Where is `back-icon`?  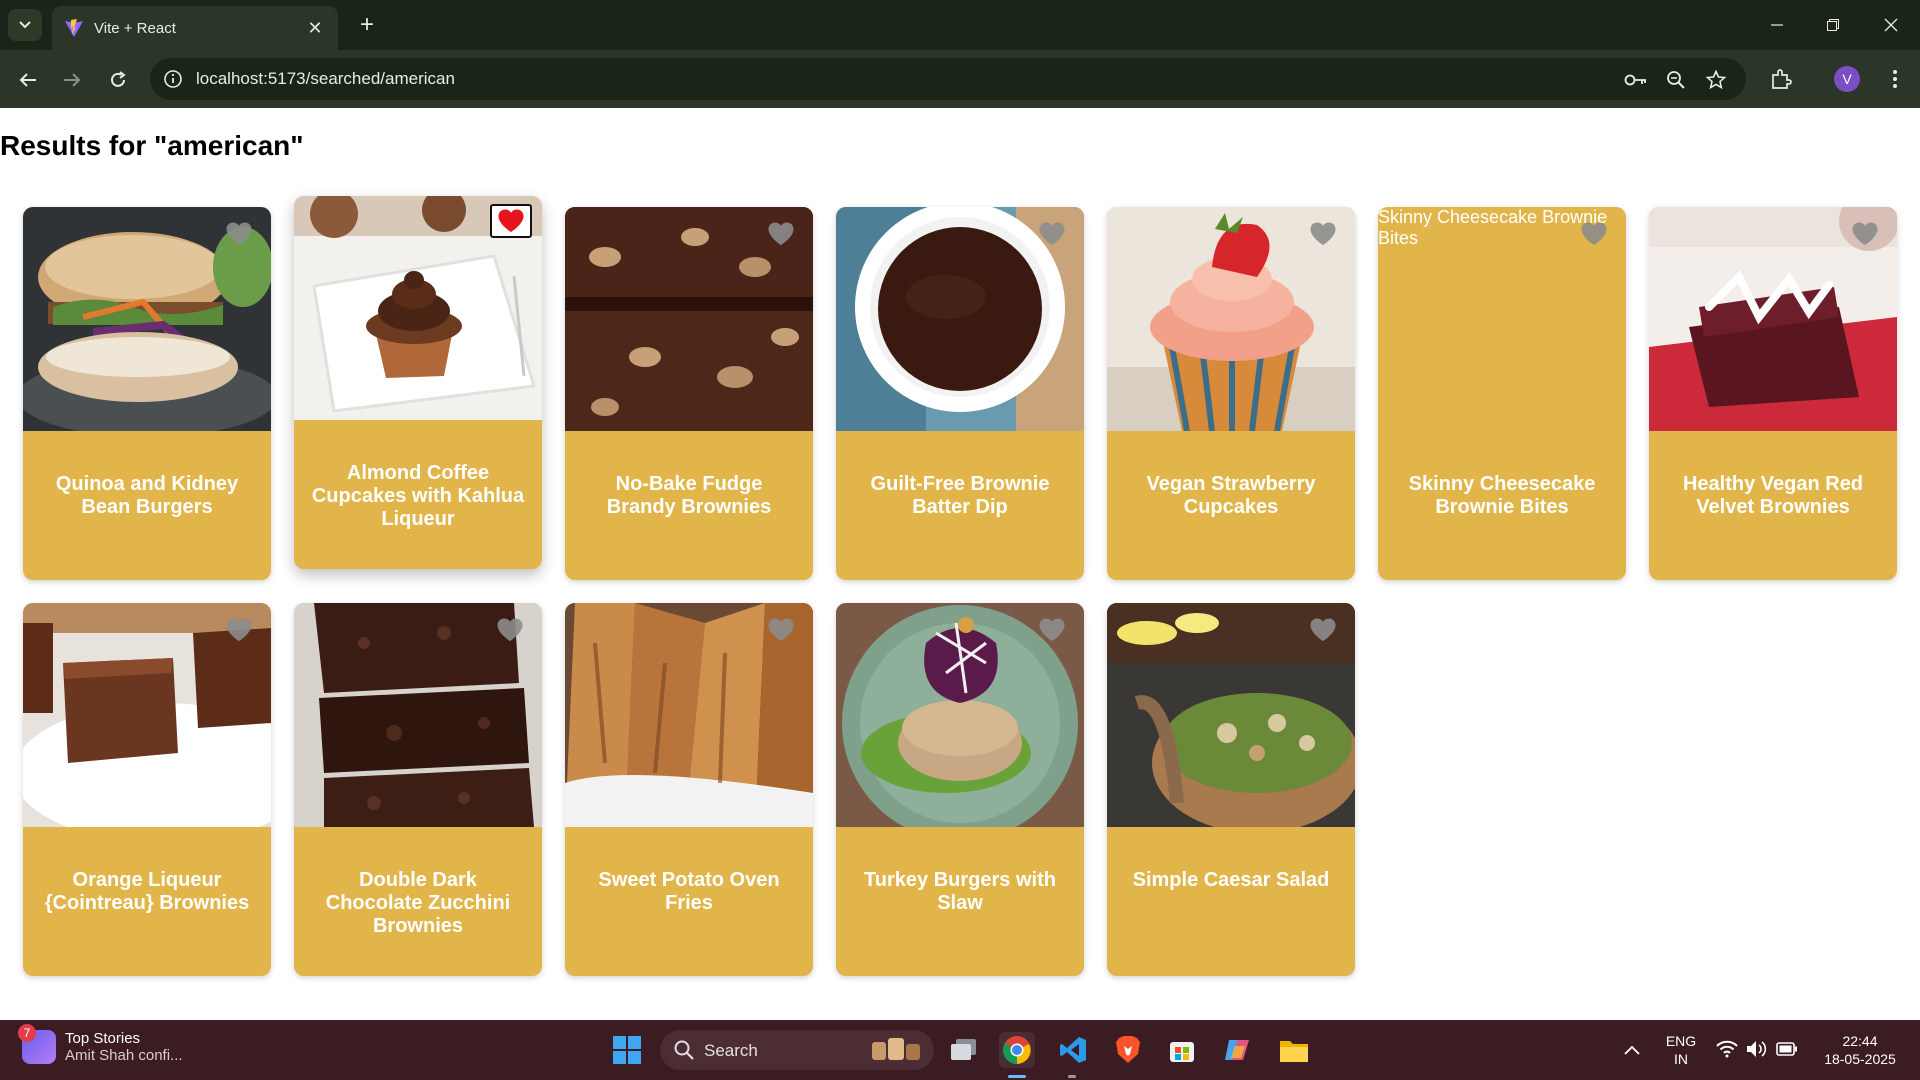
back-icon is located at coordinates (28, 80).